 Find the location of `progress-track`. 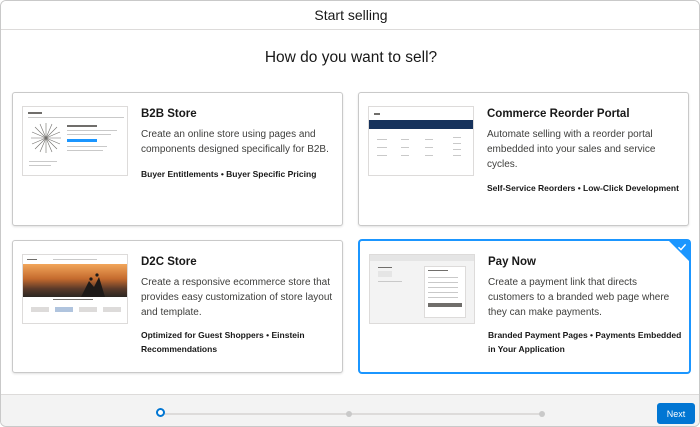

progress-track is located at coordinates (352, 414).